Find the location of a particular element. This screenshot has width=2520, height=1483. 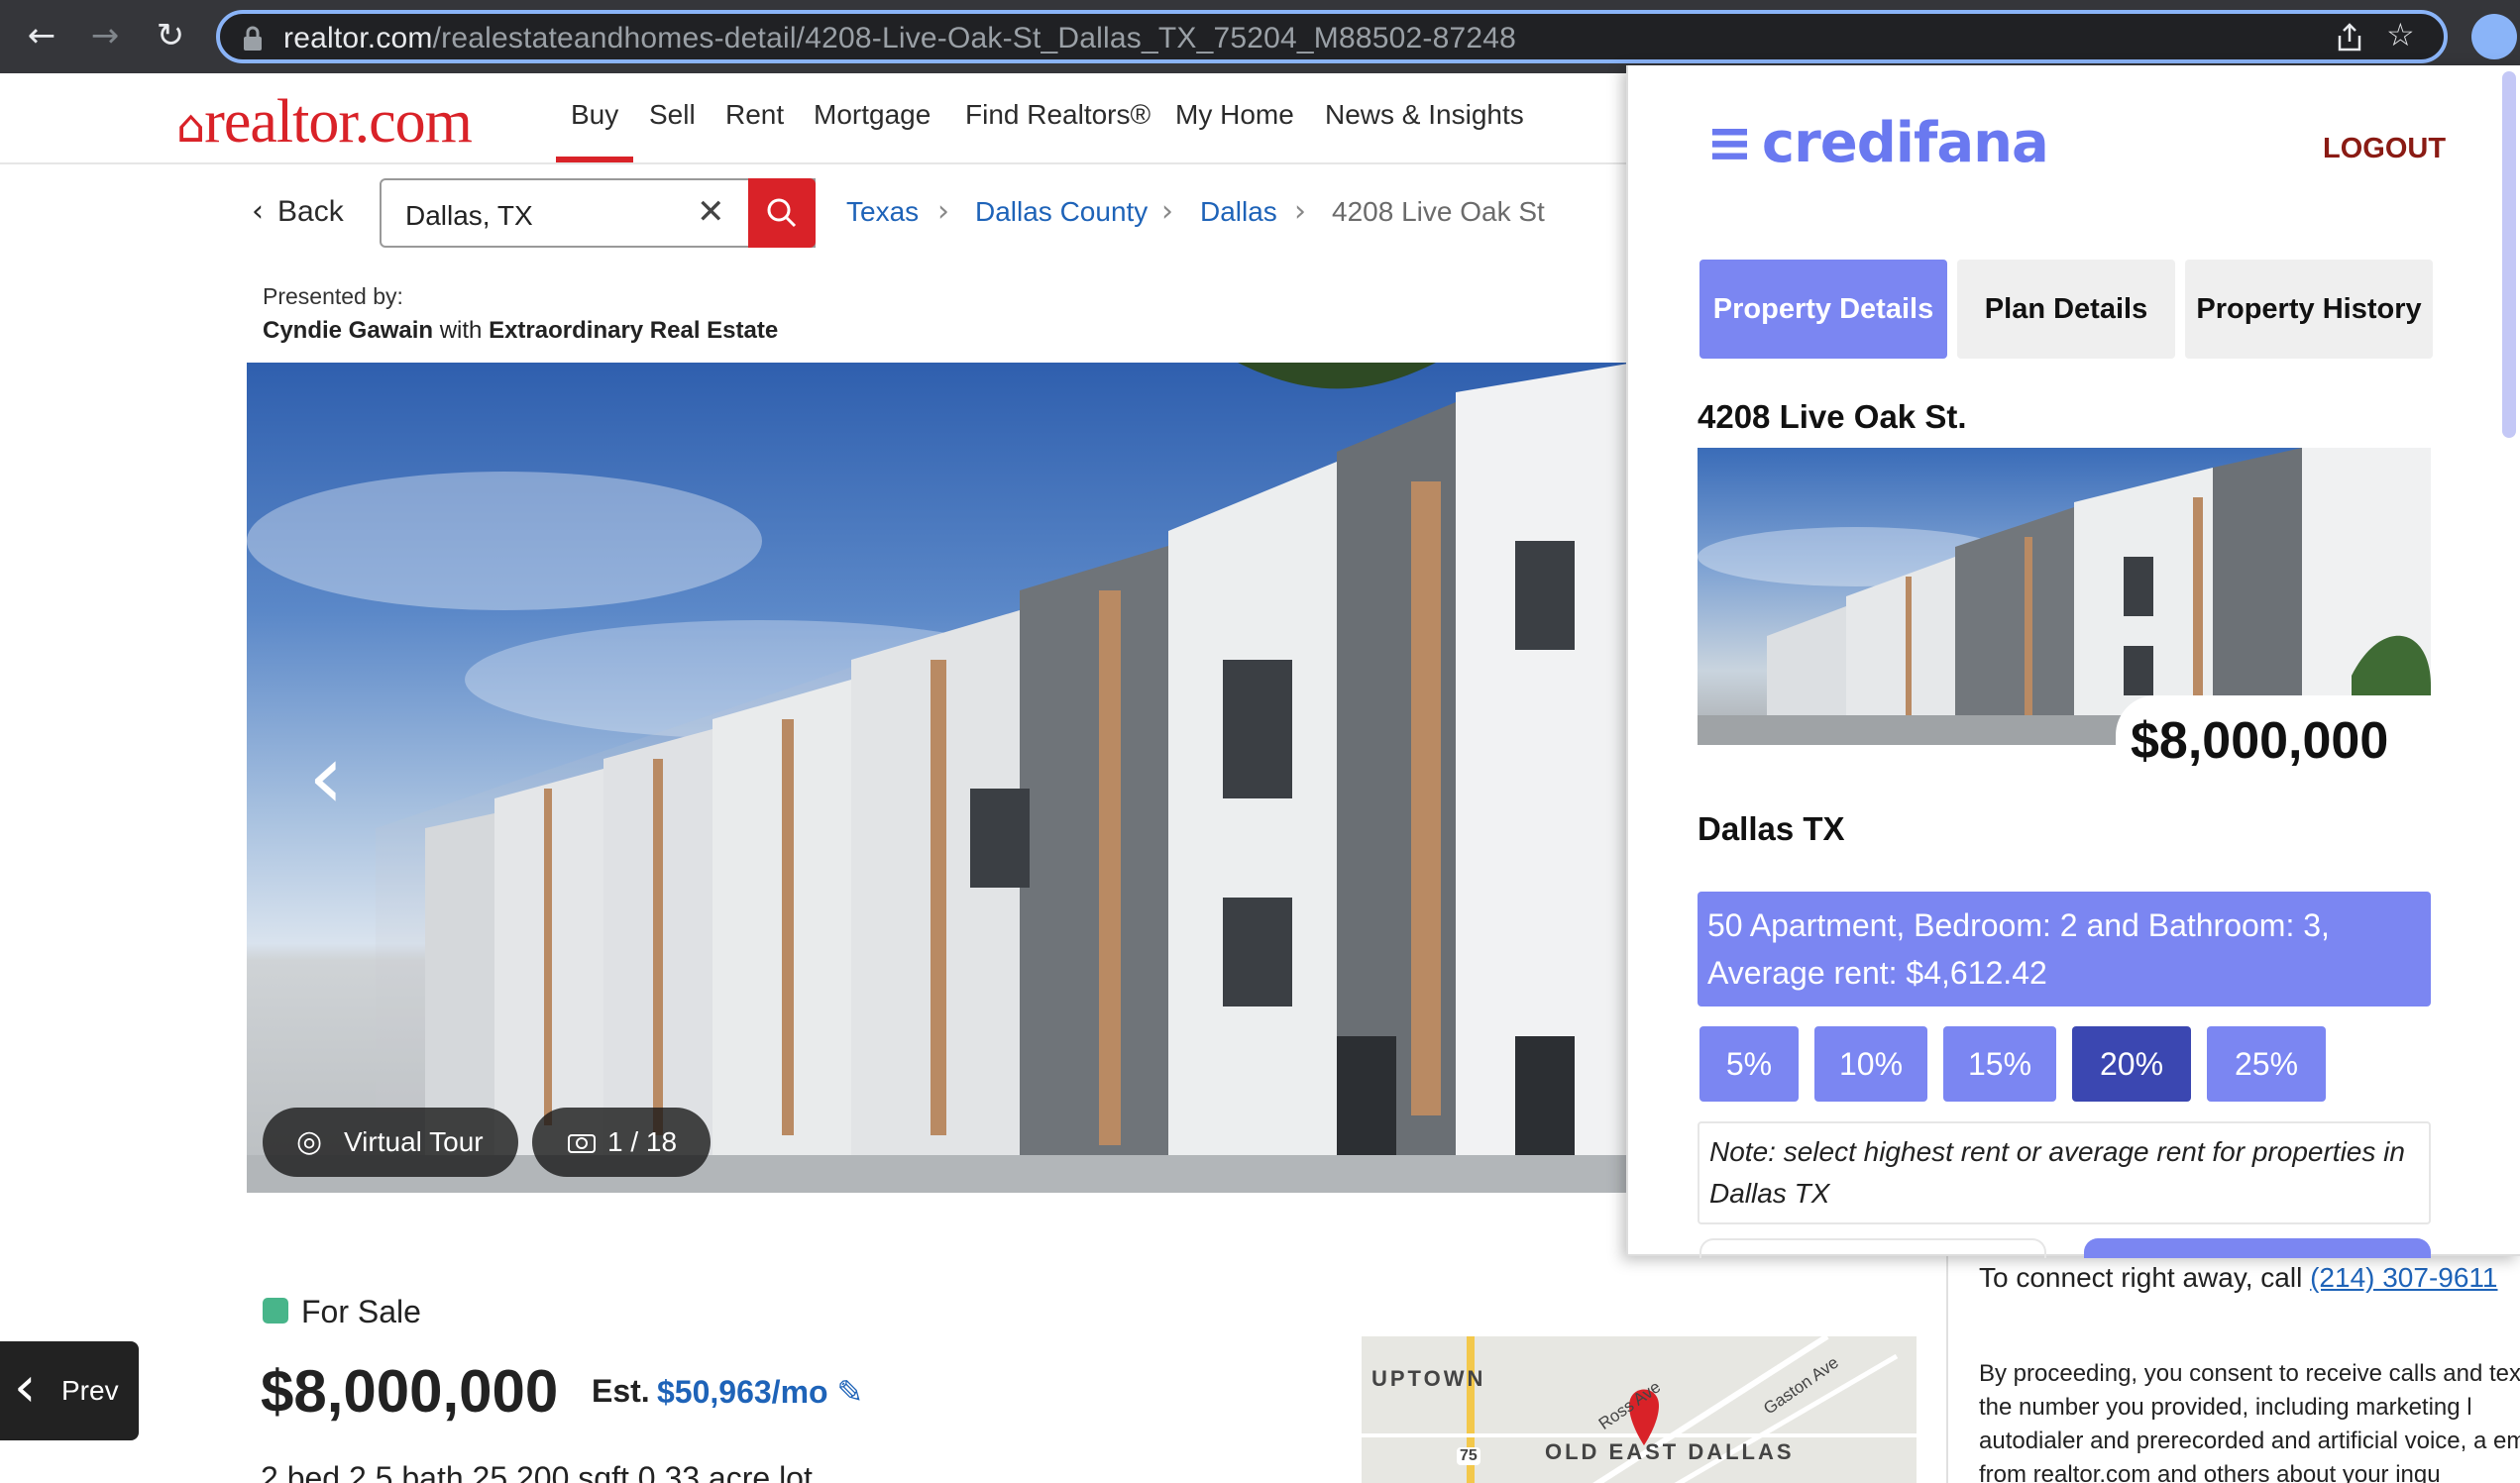

tab-property-history: Property History is located at coordinates (2309, 309).